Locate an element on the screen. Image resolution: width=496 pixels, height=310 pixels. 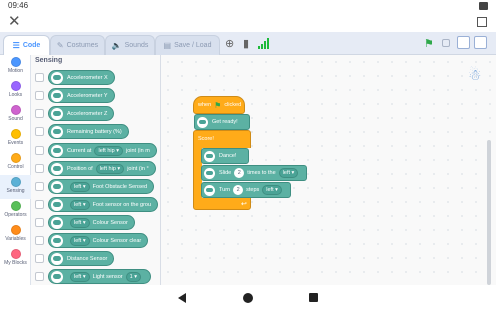
distance-sensor-block: Distance Sensor is located at coordinates (81, 258).